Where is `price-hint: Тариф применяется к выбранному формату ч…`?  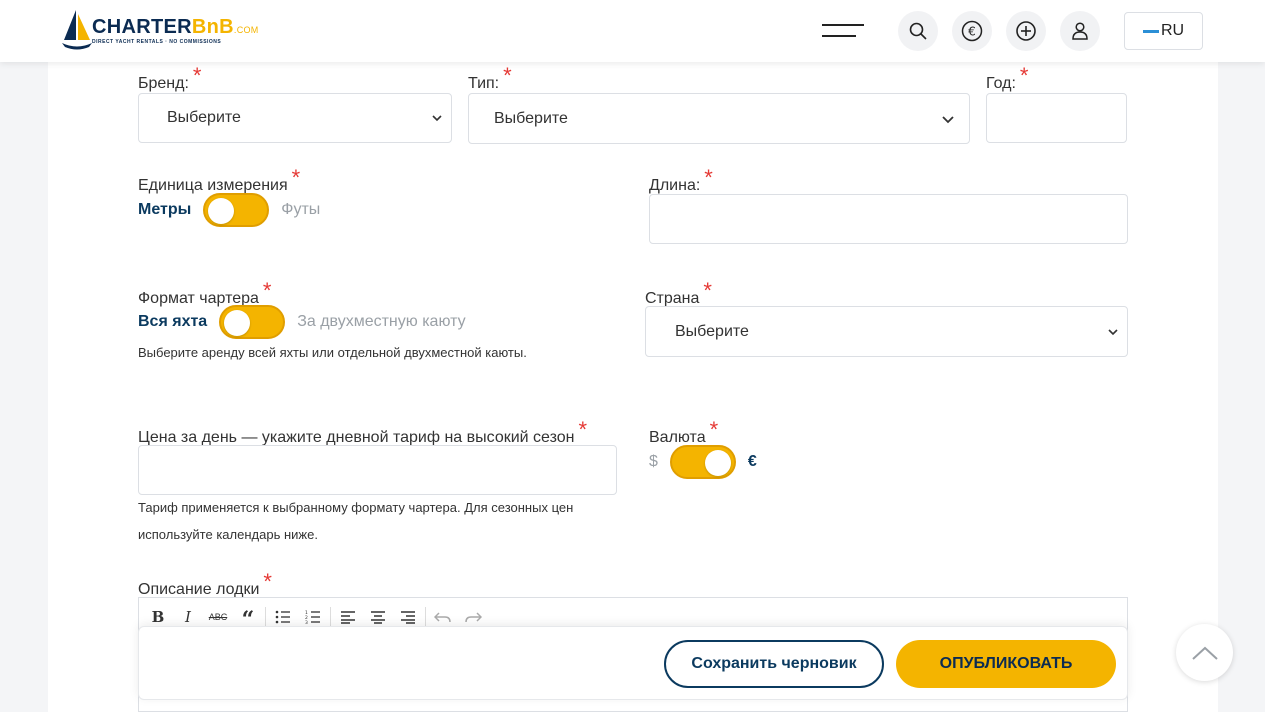
price-hint: Тариф применяется к выбранному формату ч… is located at coordinates (356, 521).